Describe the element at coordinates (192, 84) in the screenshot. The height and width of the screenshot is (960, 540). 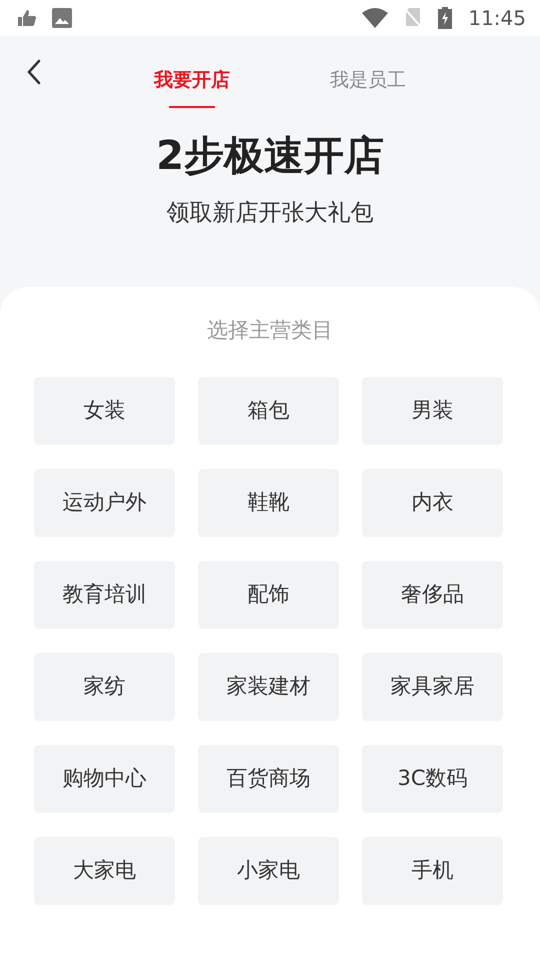
I see `tab: 我要开店` at that location.